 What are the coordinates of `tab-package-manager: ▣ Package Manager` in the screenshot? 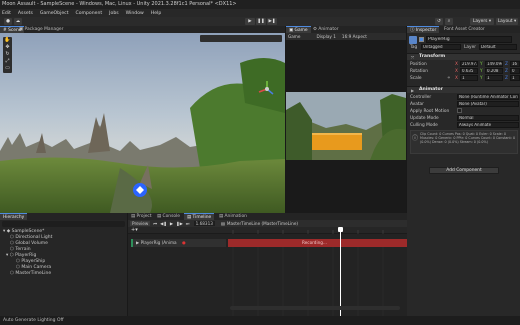 It's located at (41, 29).